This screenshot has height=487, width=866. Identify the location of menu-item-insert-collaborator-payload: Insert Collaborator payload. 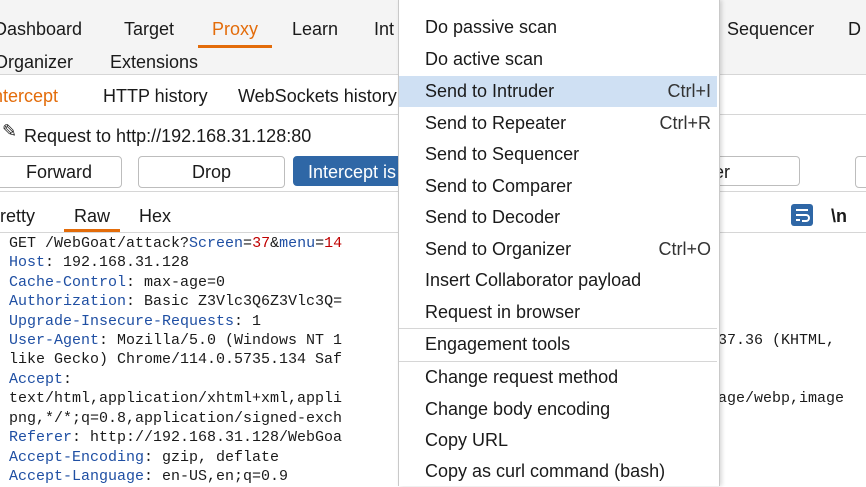
(558, 280).